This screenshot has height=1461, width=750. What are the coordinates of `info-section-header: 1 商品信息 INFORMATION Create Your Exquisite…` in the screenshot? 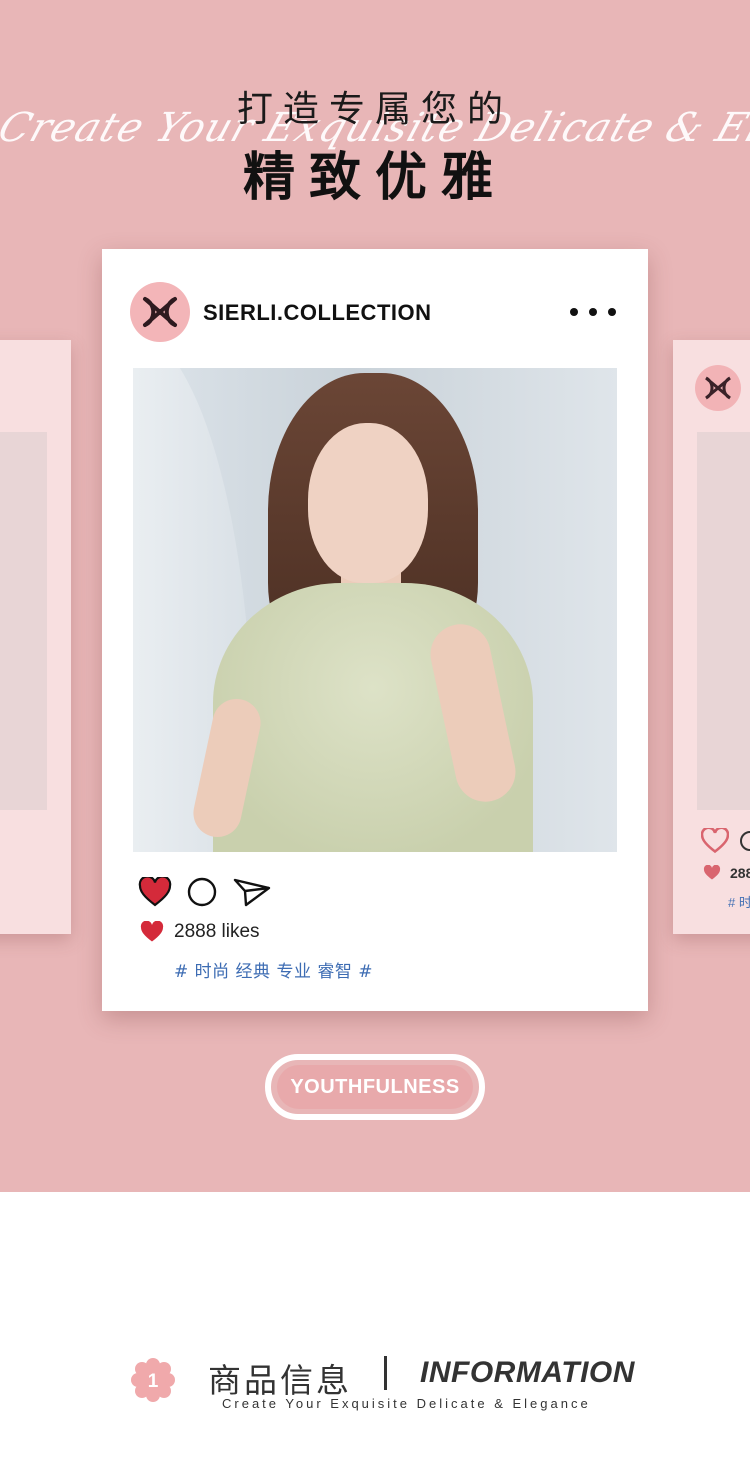 It's located at (375, 1380).